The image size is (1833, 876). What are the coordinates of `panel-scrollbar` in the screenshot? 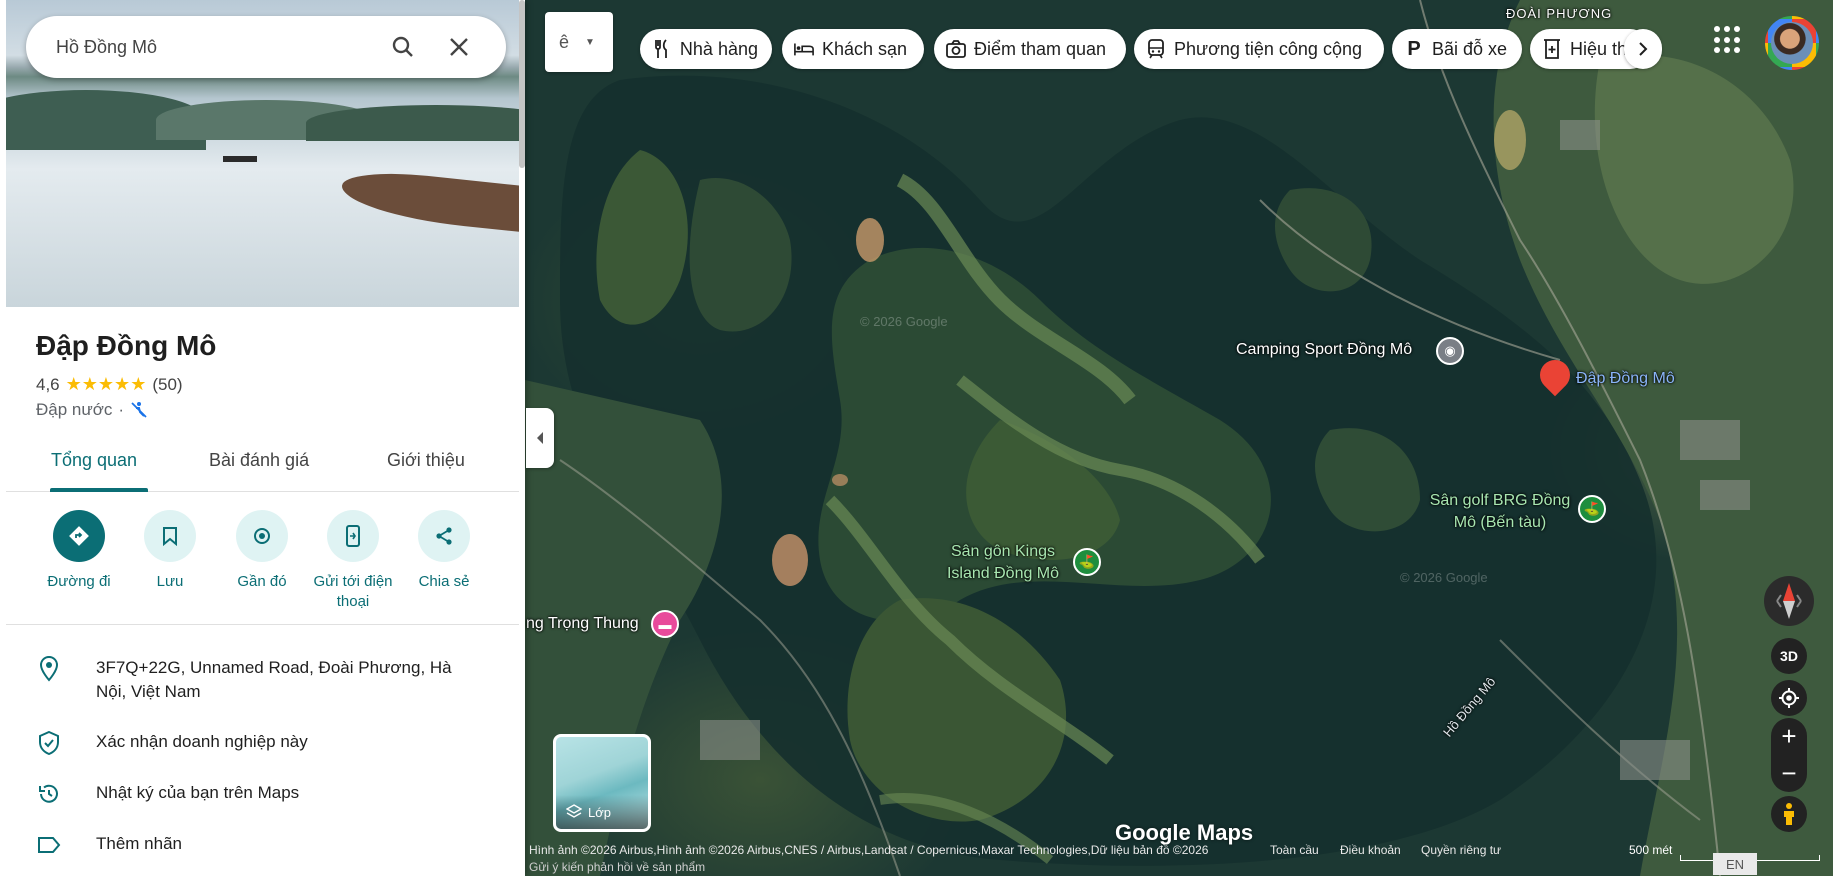 It's located at (522, 84).